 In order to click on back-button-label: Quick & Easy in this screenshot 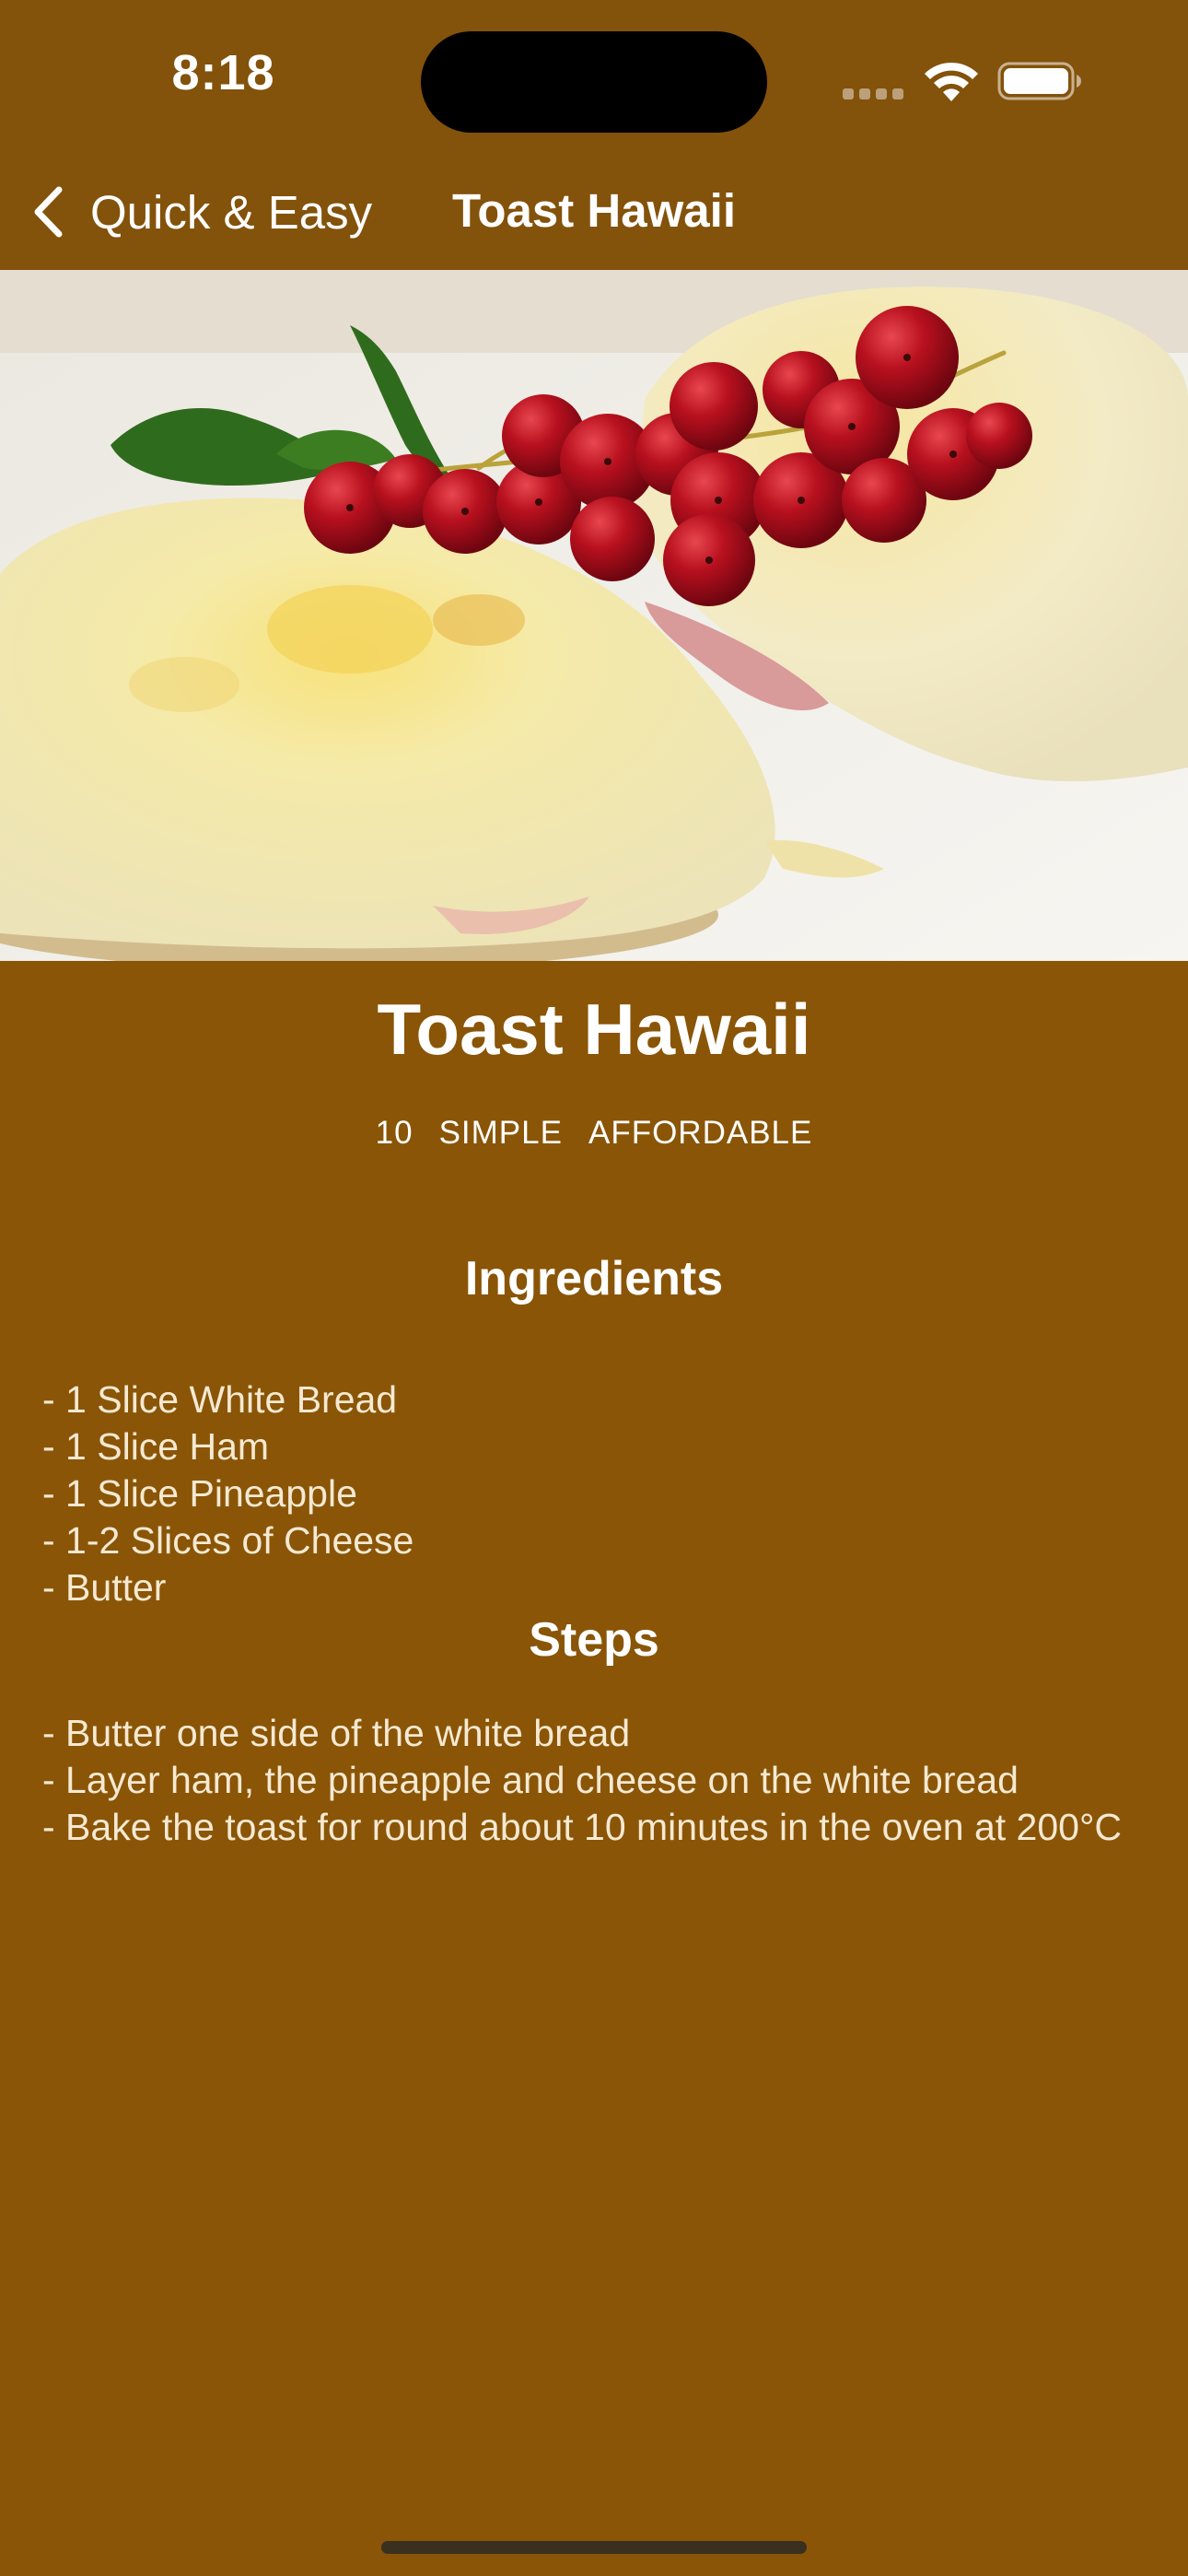, I will do `click(231, 212)`.